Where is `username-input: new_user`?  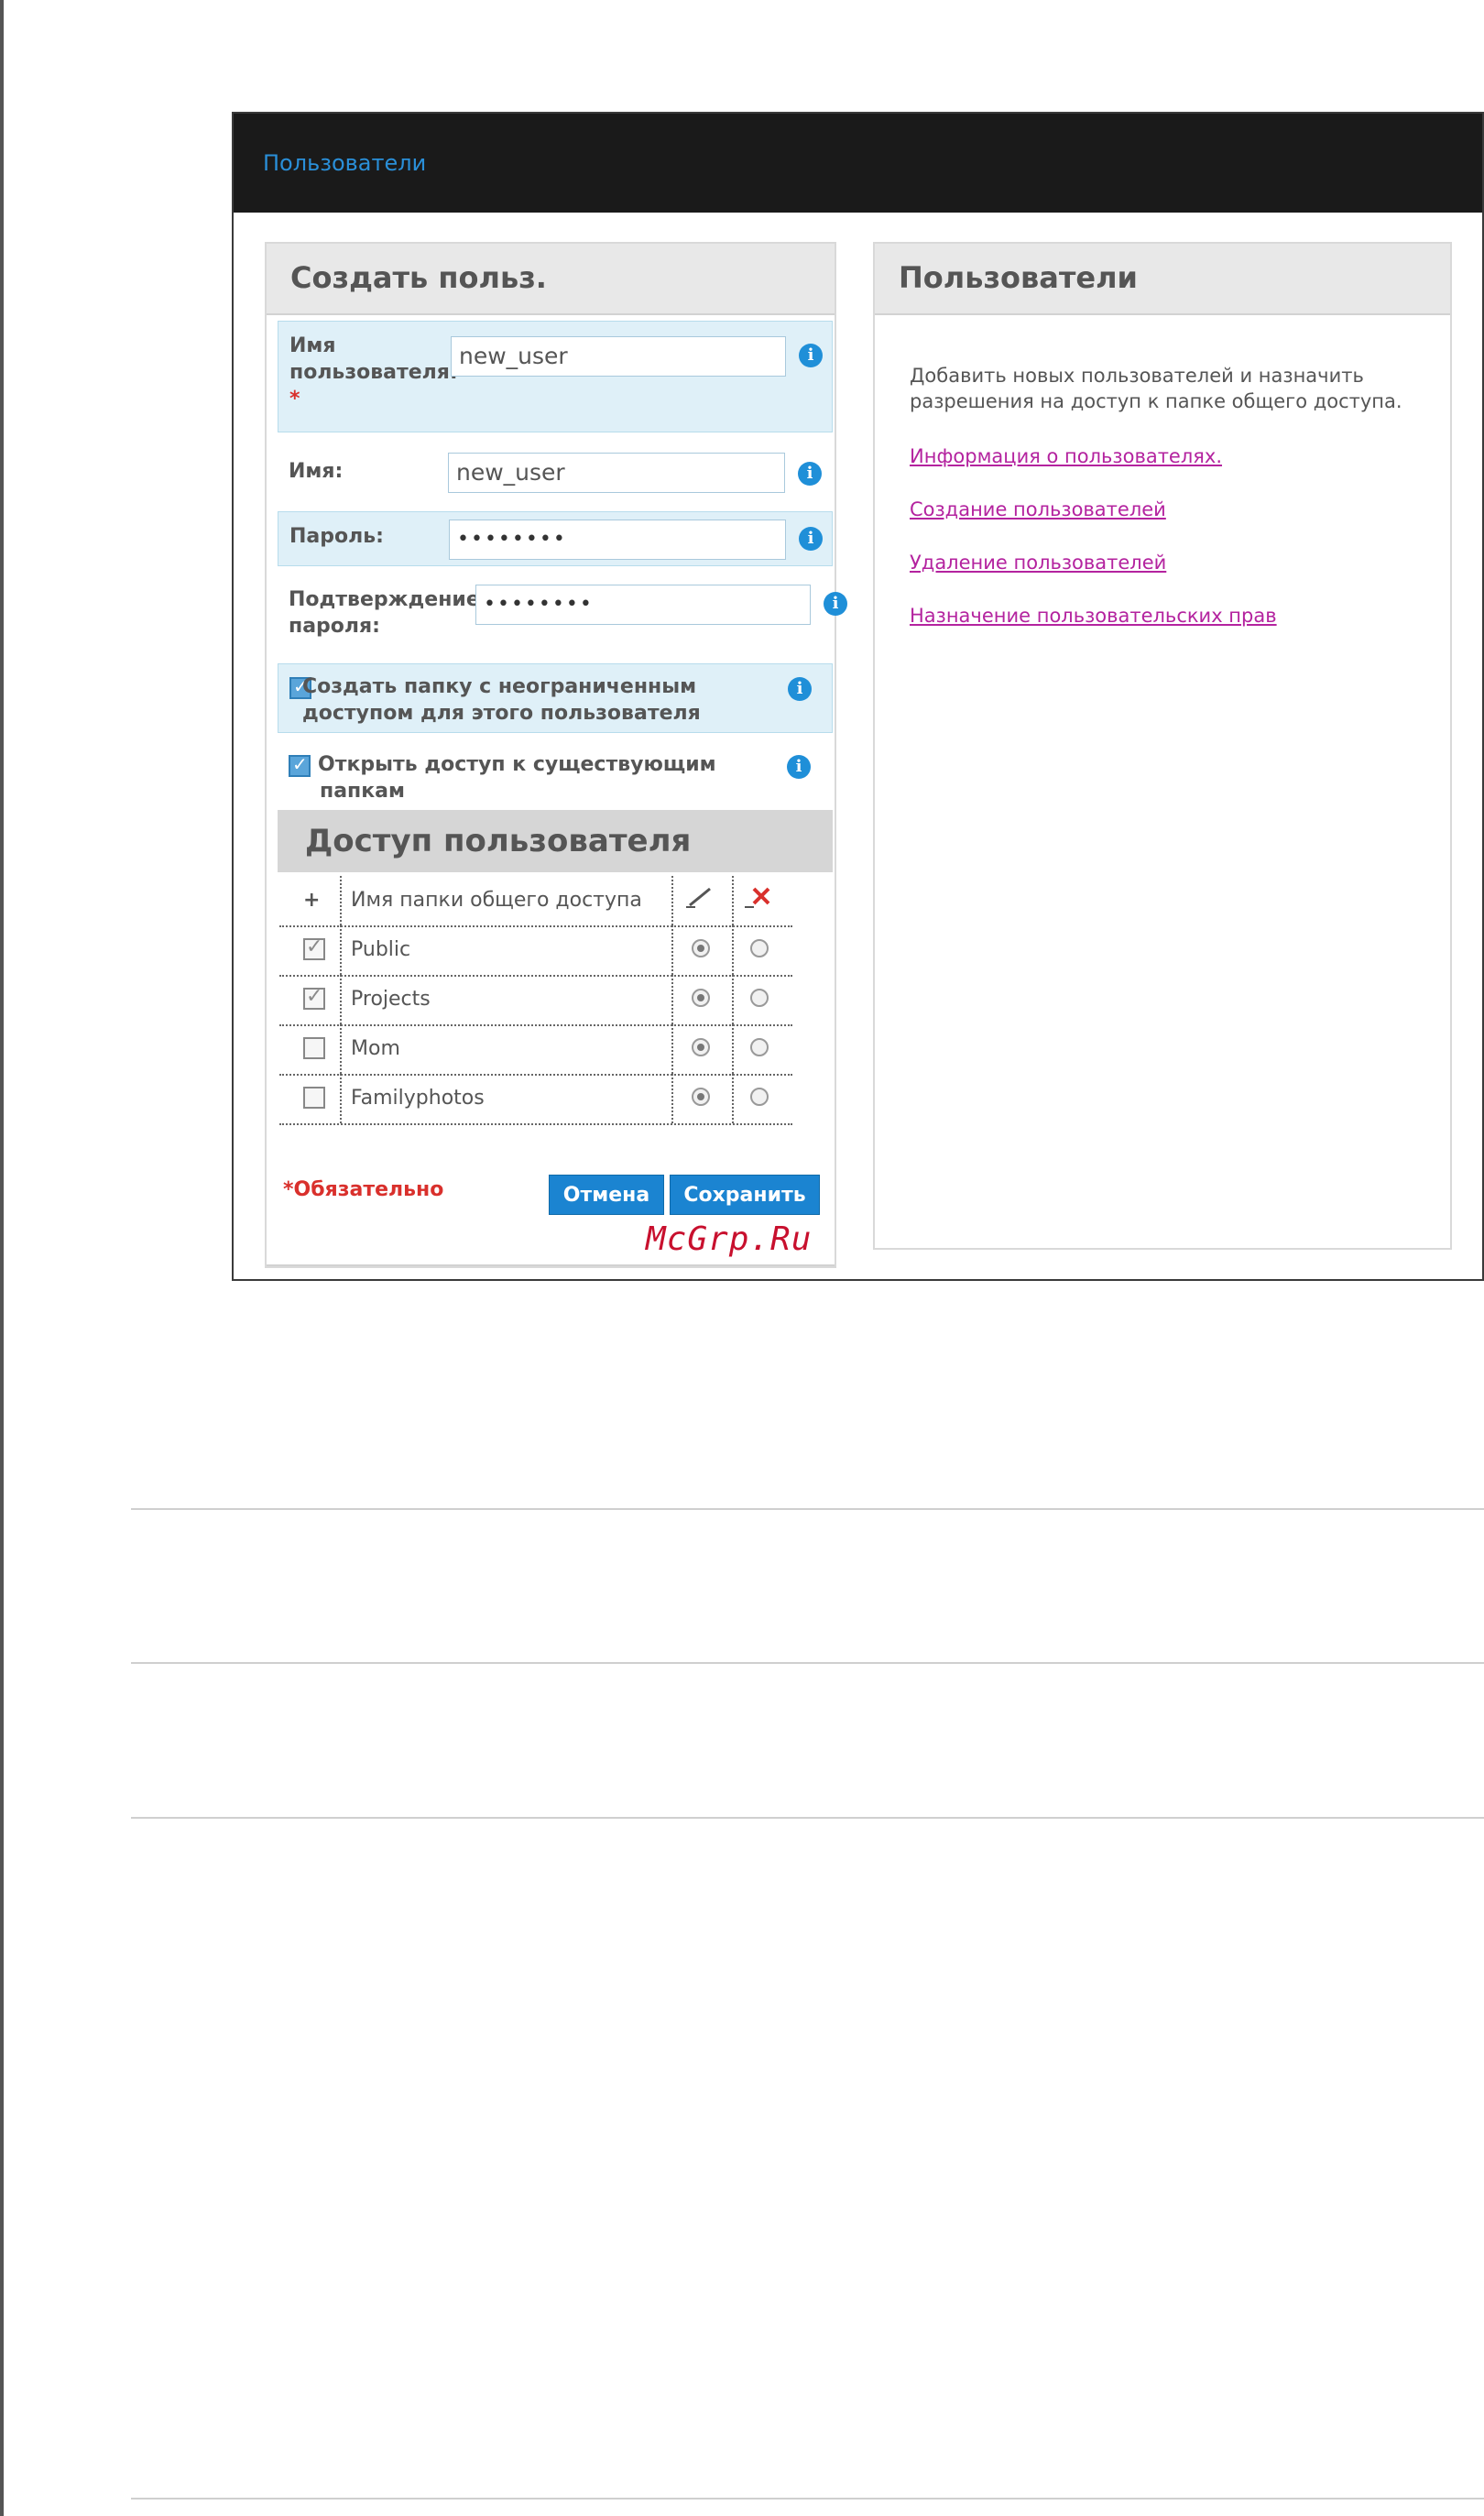 username-input: new_user is located at coordinates (619, 356).